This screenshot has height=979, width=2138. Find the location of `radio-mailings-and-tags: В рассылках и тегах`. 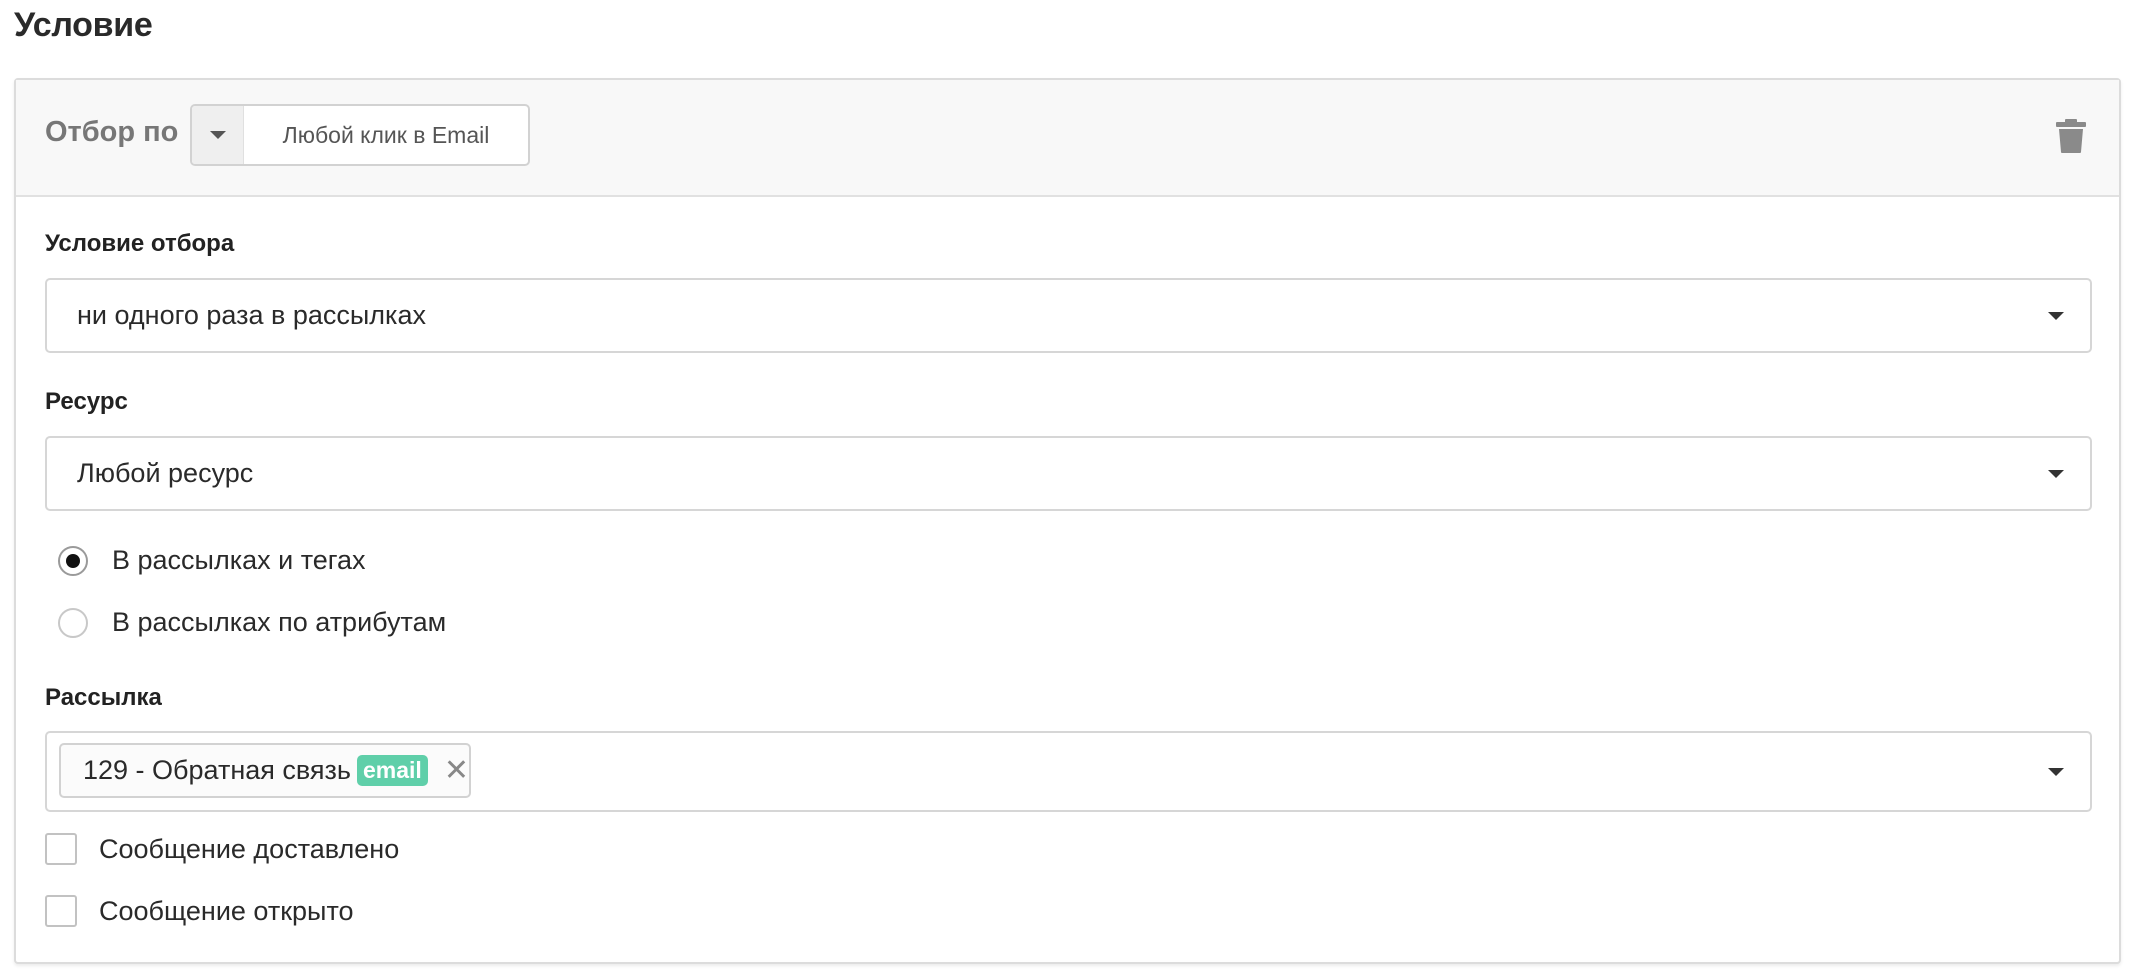

radio-mailings-and-tags: В рассылках и тегах is located at coordinates (212, 560).